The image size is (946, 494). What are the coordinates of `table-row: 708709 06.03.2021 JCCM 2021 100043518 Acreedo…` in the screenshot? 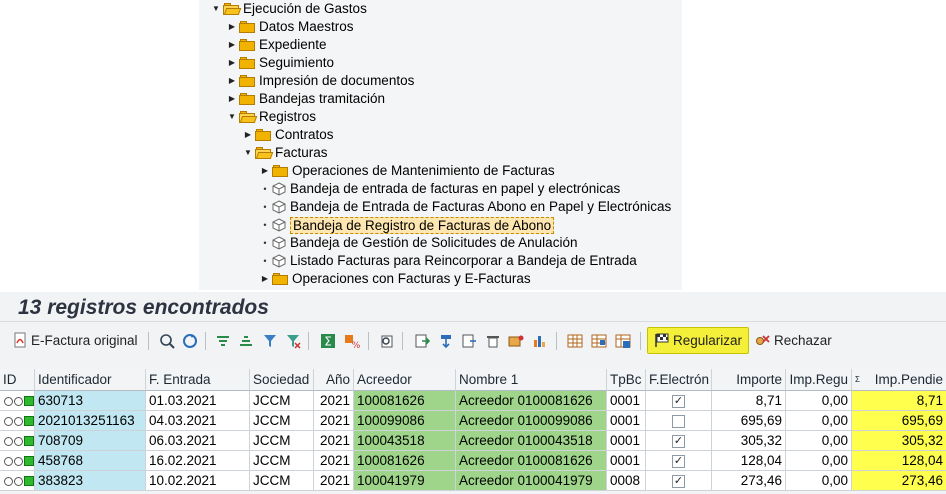 It's located at (473, 441).